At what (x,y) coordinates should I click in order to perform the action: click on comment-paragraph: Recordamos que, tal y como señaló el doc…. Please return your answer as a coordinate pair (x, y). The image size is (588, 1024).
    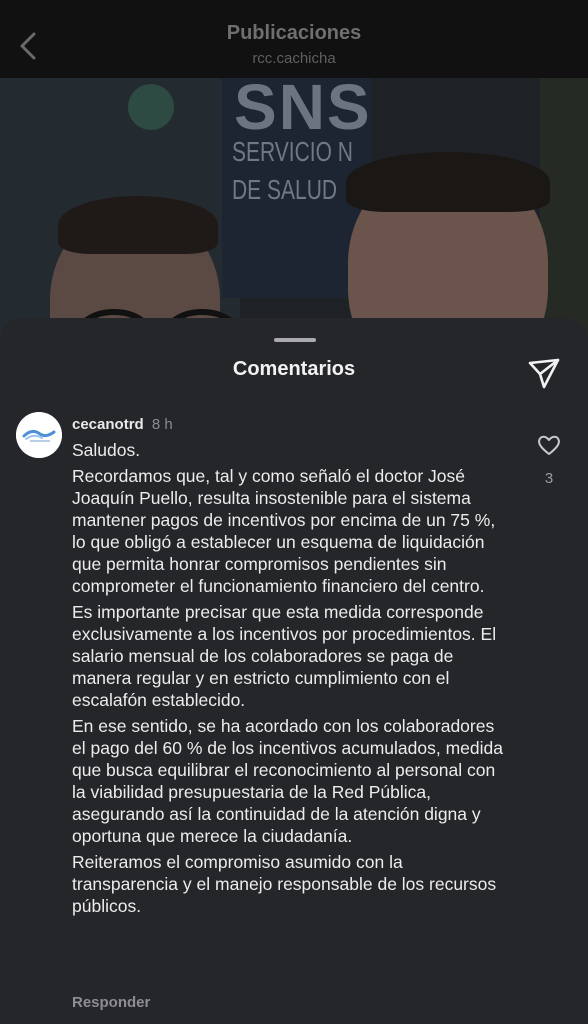
    Looking at the image, I should click on (284, 531).